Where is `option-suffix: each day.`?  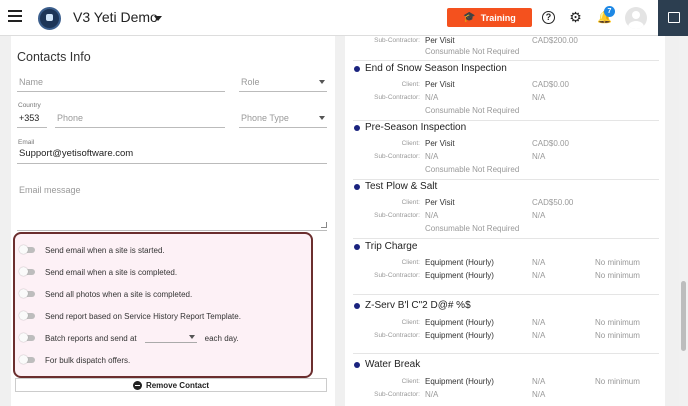 option-suffix: each day. is located at coordinates (221, 338).